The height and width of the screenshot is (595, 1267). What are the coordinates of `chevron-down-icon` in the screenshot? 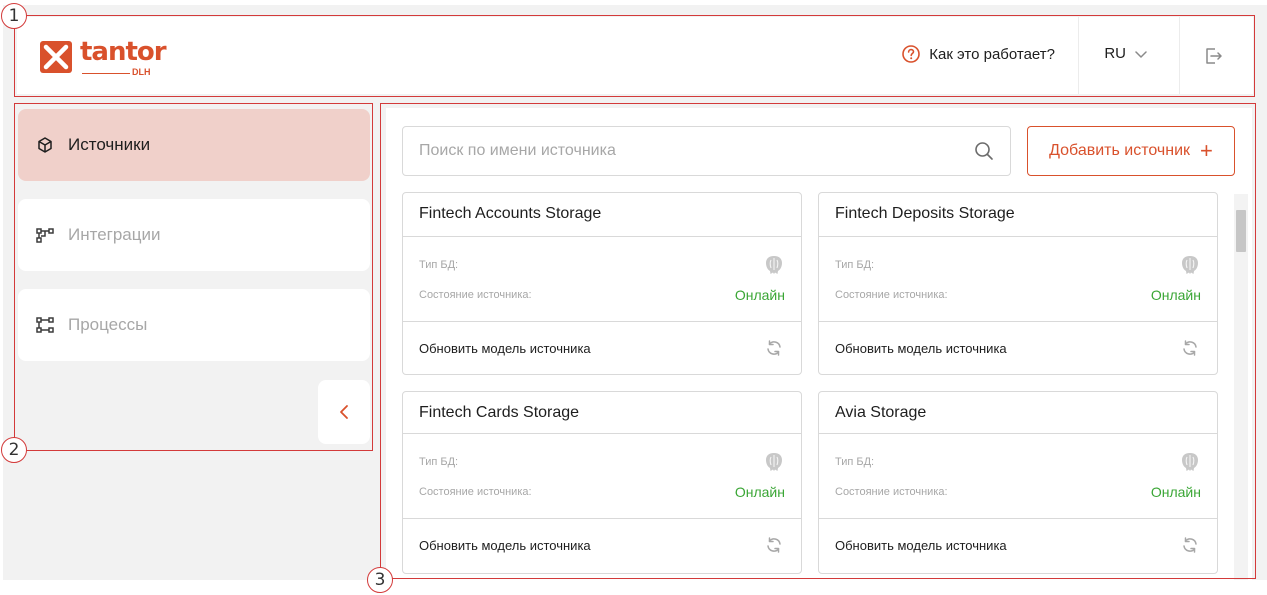 It's located at (1141, 54).